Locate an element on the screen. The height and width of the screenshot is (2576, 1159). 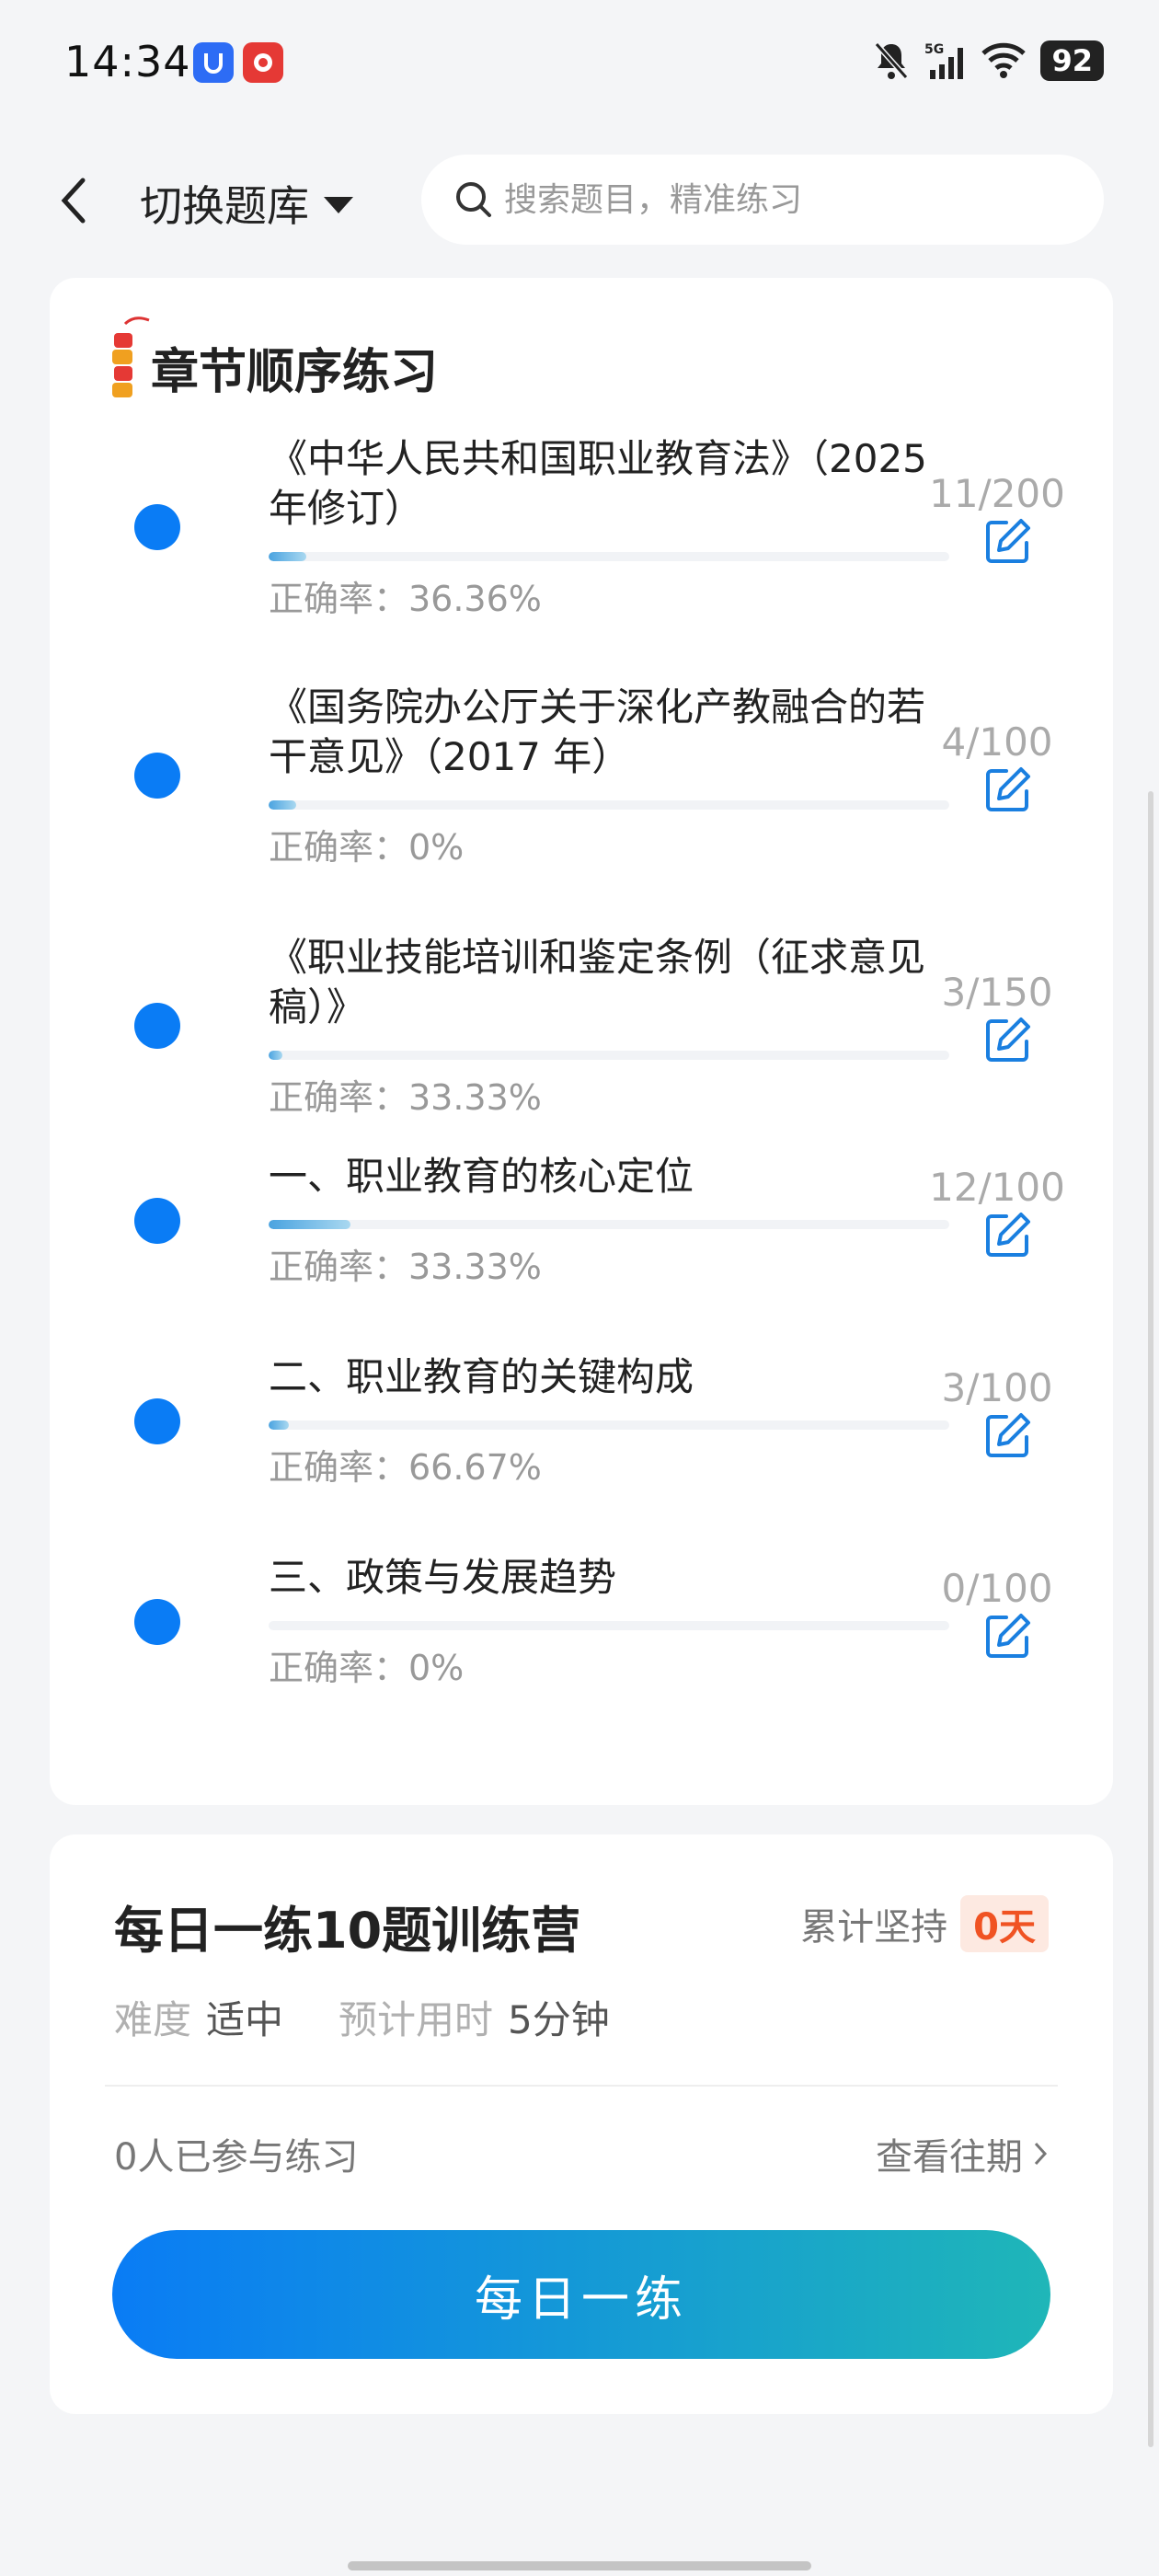
time-label: 预计用时 is located at coordinates (416, 2020).